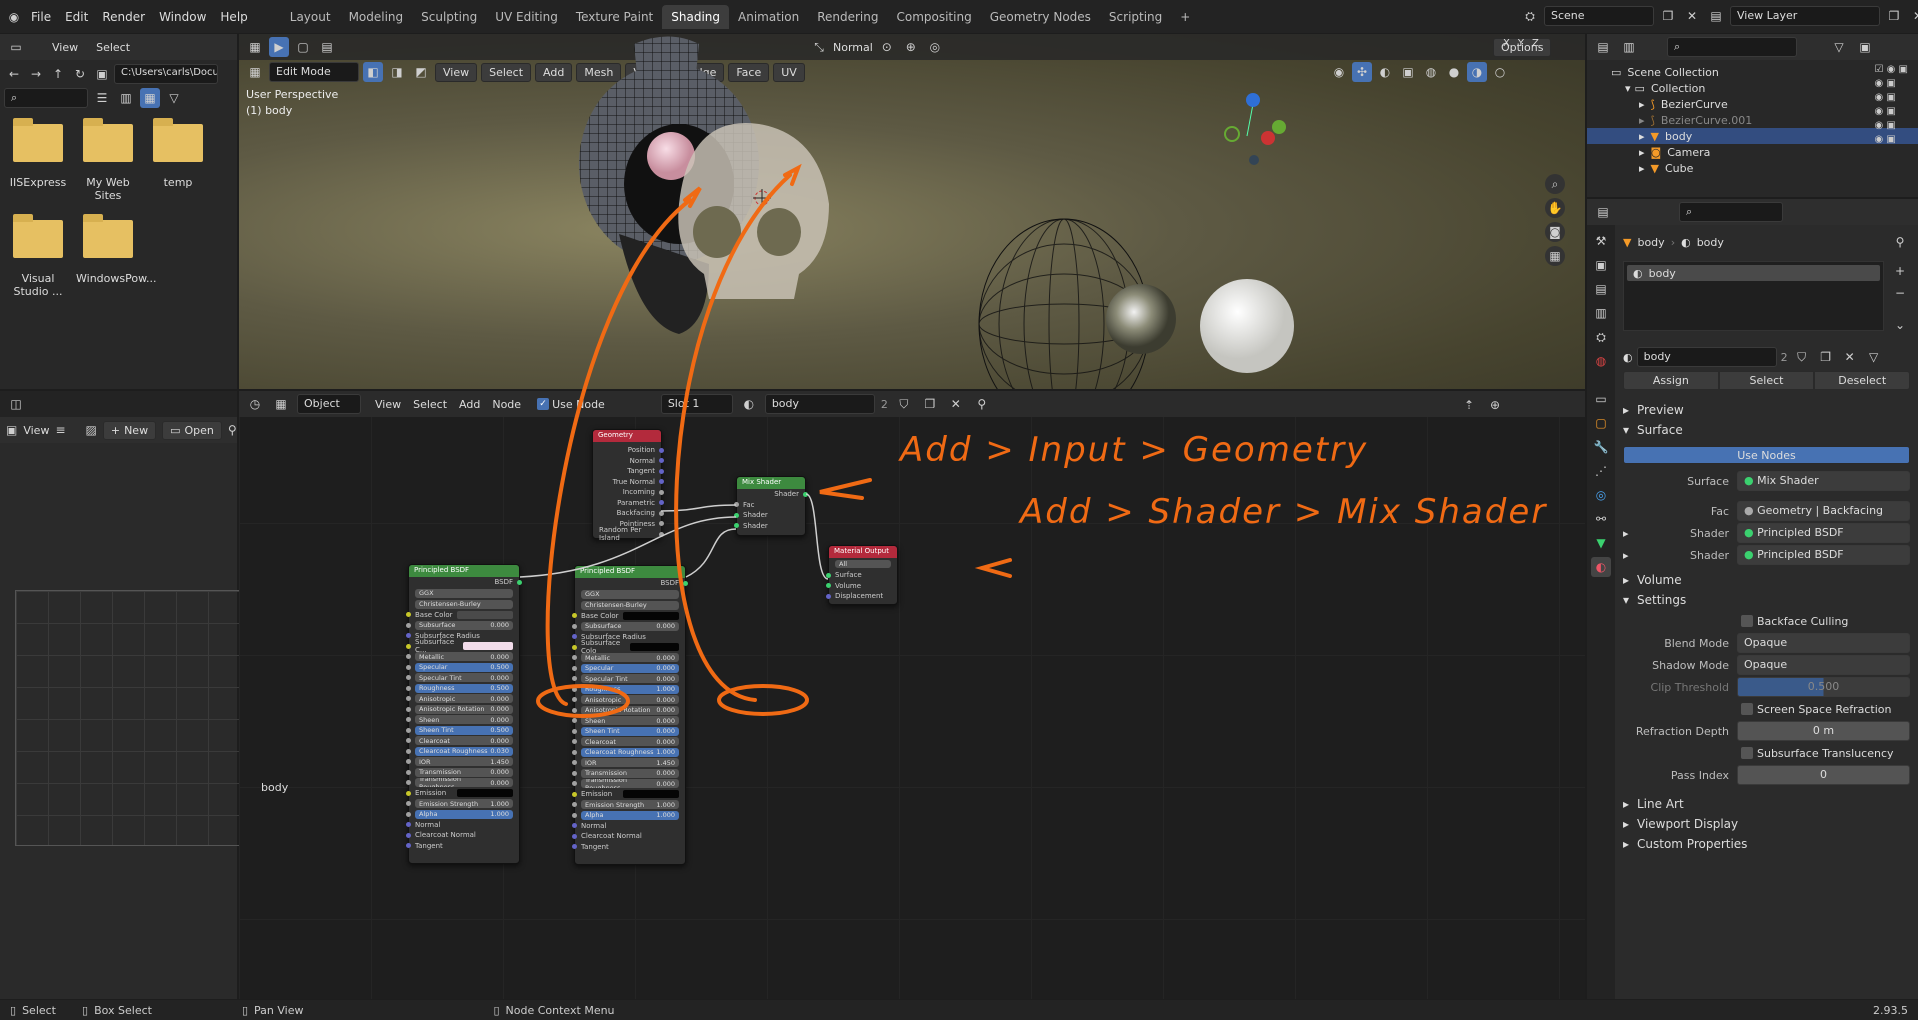 This screenshot has width=1918, height=1020. What do you see at coordinates (310, 17) in the screenshot?
I see `tab-layout: Layout` at bounding box center [310, 17].